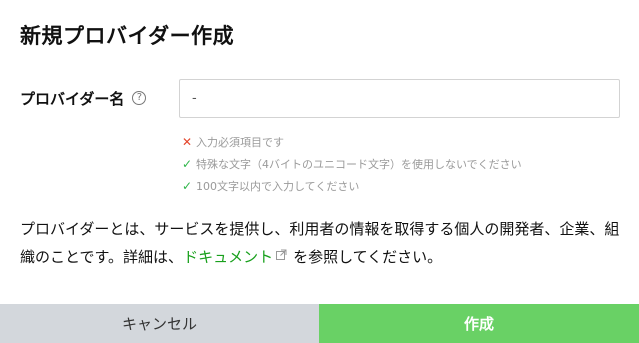 Image resolution: width=639 pixels, height=343 pixels. I want to click on rule-max-length: ✓ 100文字以内で入力してください, so click(351, 186).